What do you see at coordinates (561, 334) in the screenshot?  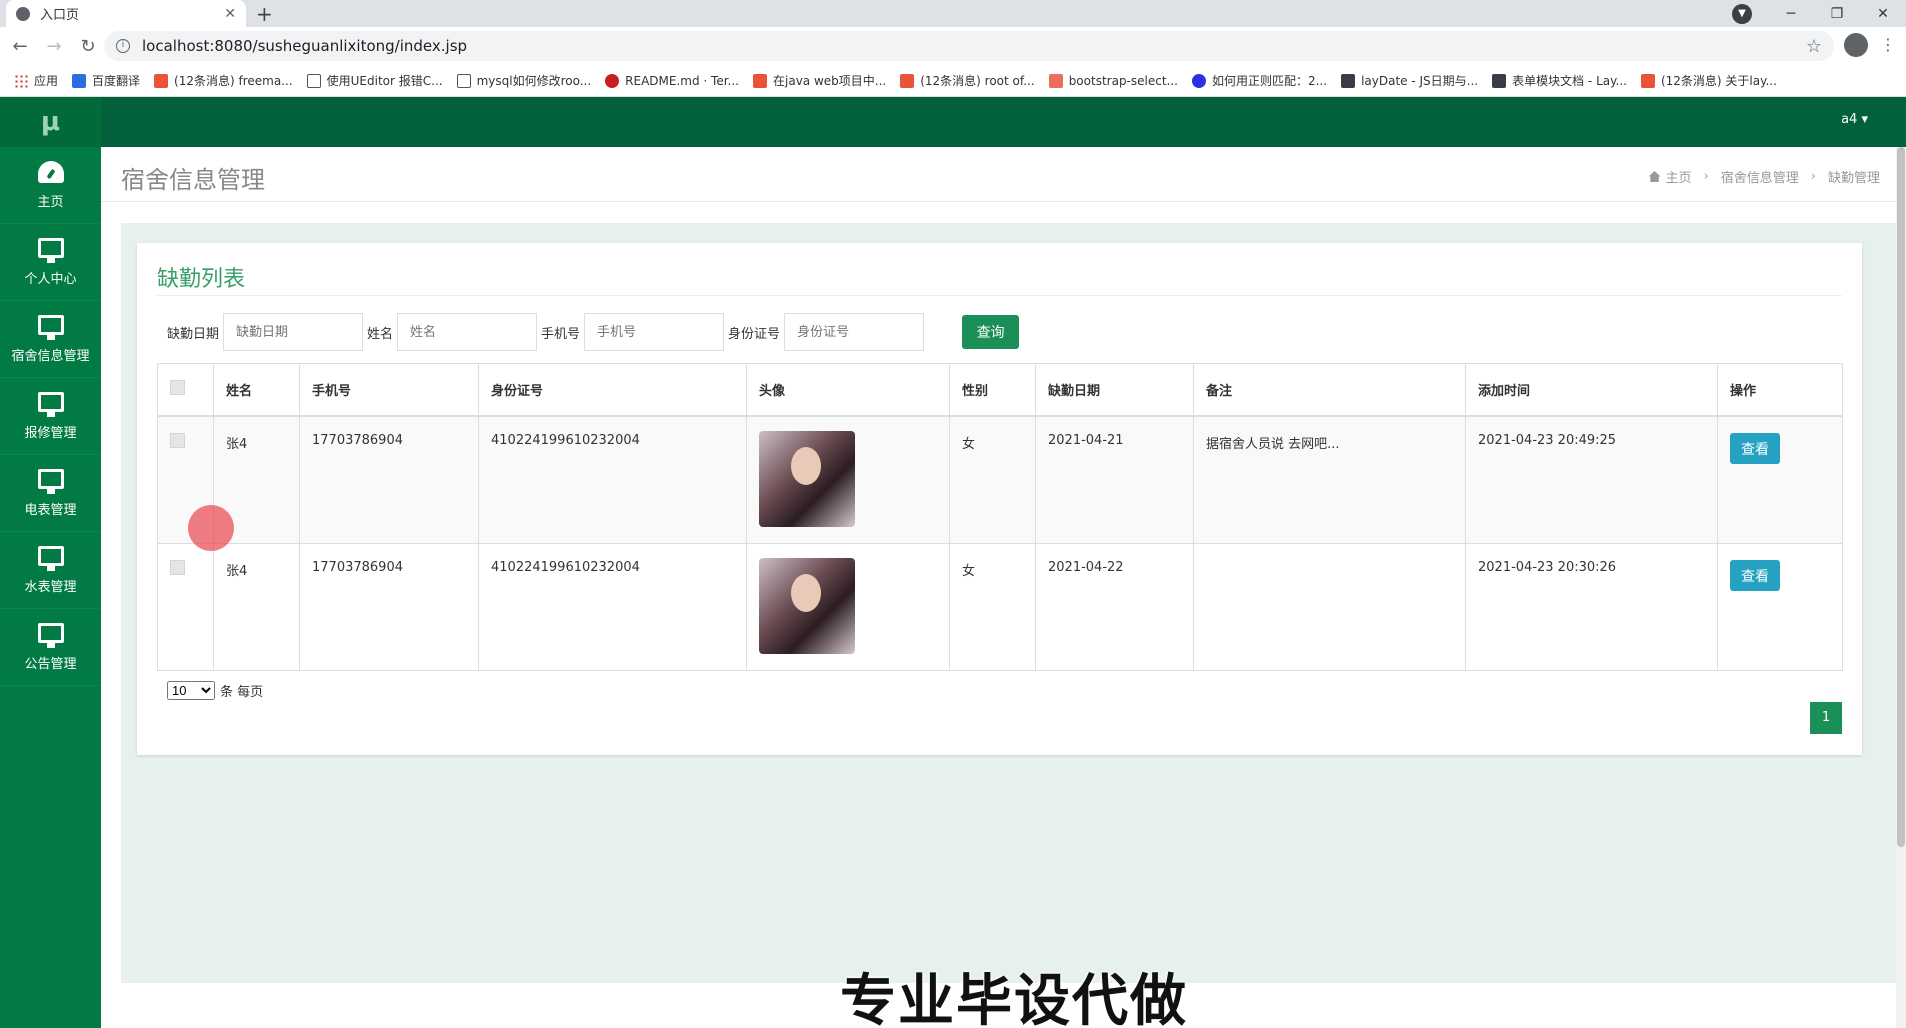 I see `phone-label: 手机号` at bounding box center [561, 334].